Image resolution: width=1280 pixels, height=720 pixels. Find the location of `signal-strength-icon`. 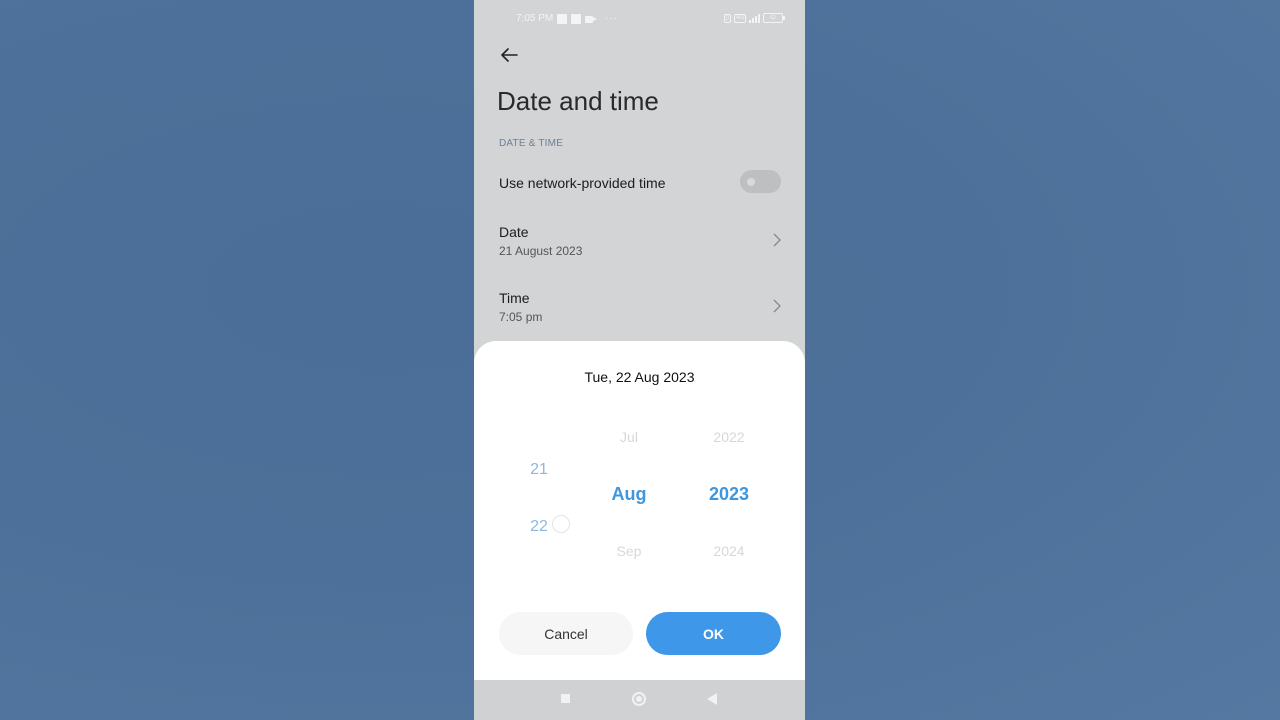

signal-strength-icon is located at coordinates (754, 18).